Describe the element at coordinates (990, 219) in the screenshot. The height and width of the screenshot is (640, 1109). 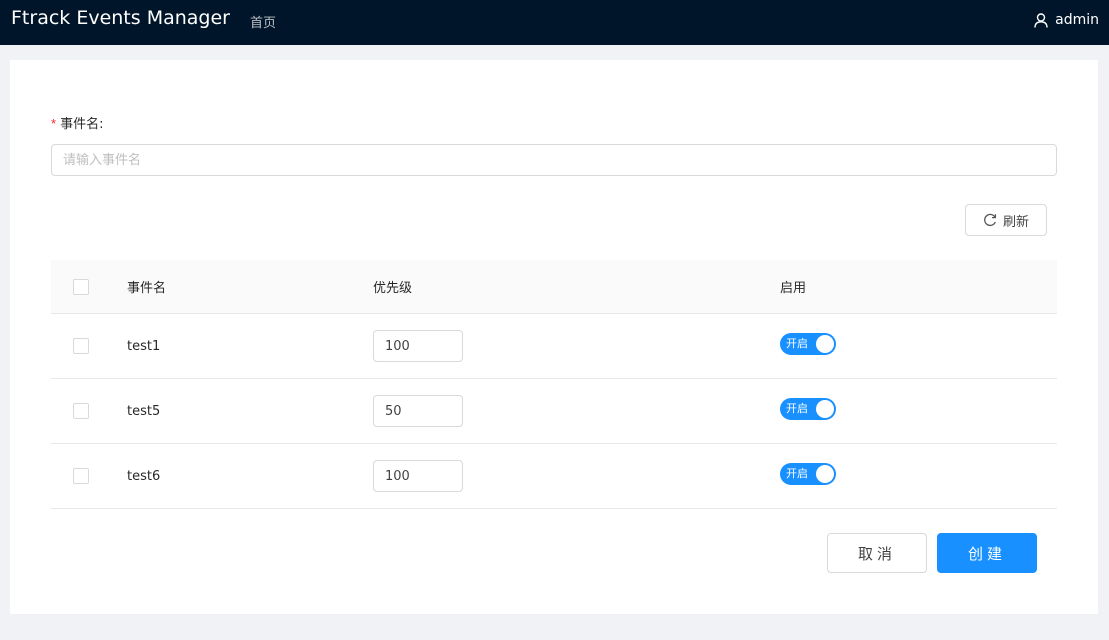
I see `reload-icon` at that location.